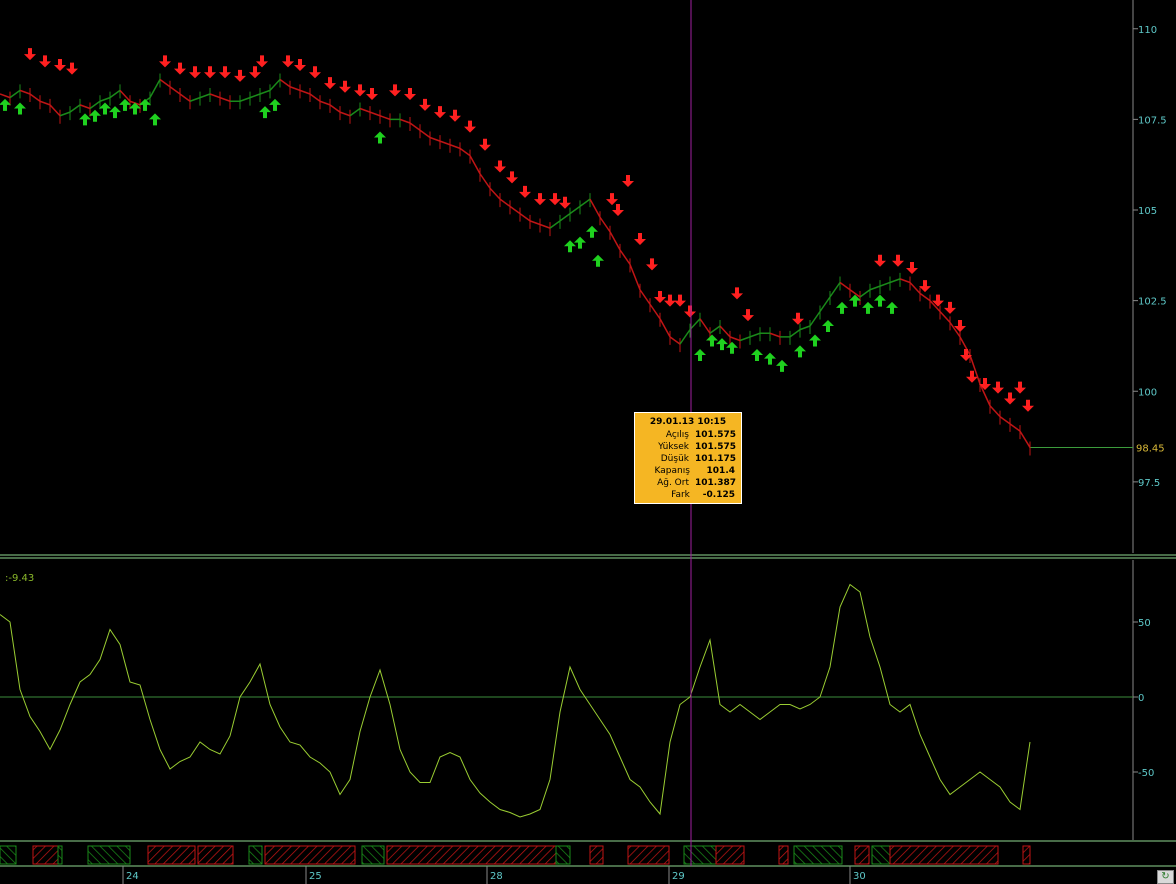 Image resolution: width=1176 pixels, height=884 pixels. Describe the element at coordinates (715, 447) in the screenshot. I see `tooltip-value-high: 101.575` at that location.